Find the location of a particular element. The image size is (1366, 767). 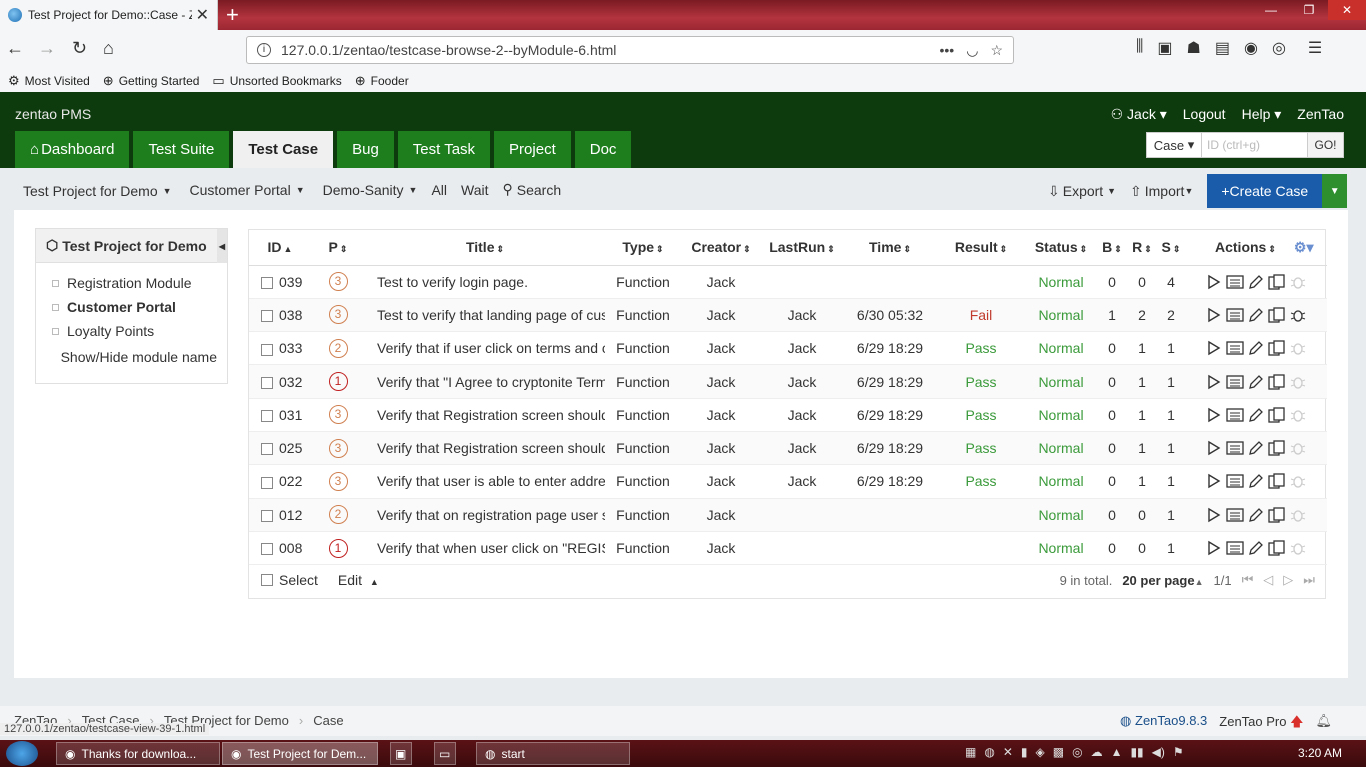

collapse-sidebar-icon: ◀ is located at coordinates (222, 246).